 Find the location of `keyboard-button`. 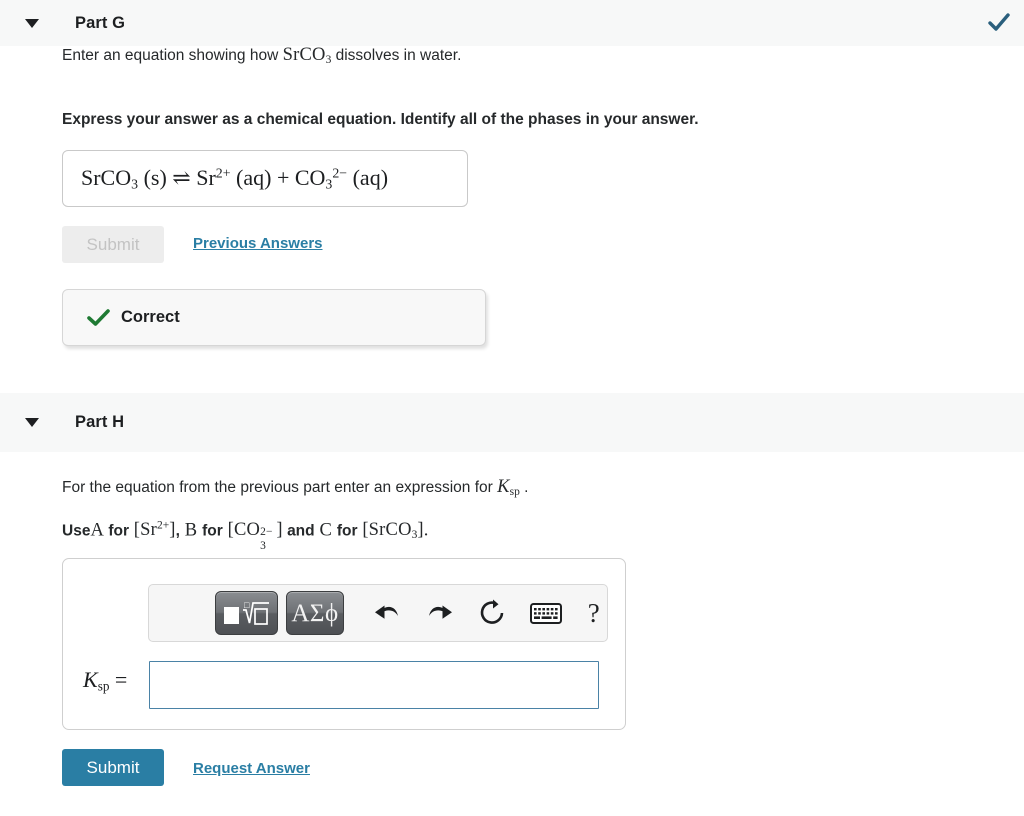

keyboard-button is located at coordinates (546, 613).